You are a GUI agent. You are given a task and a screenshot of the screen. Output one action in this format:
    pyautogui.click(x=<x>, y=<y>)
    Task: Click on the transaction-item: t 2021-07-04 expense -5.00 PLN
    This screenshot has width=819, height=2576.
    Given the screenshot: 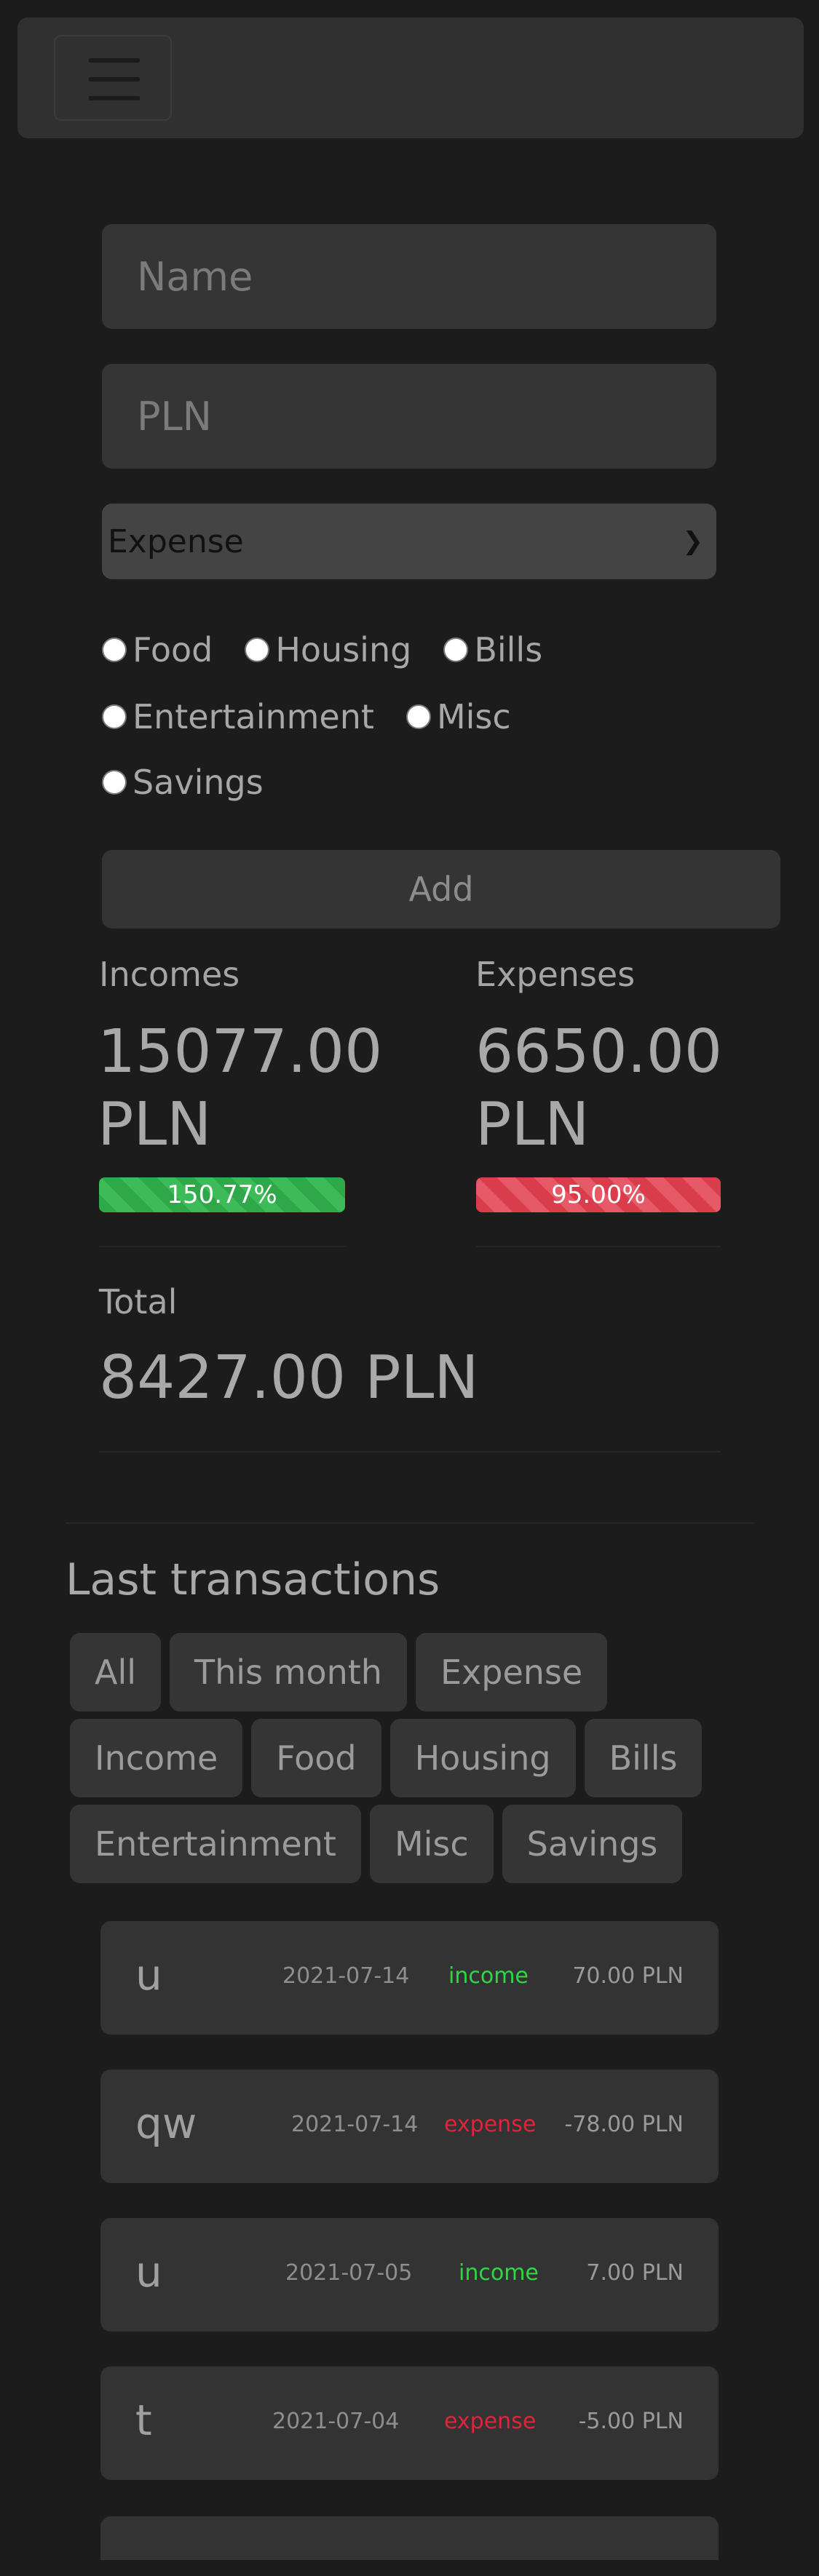 What is the action you would take?
    pyautogui.click(x=409, y=2423)
    